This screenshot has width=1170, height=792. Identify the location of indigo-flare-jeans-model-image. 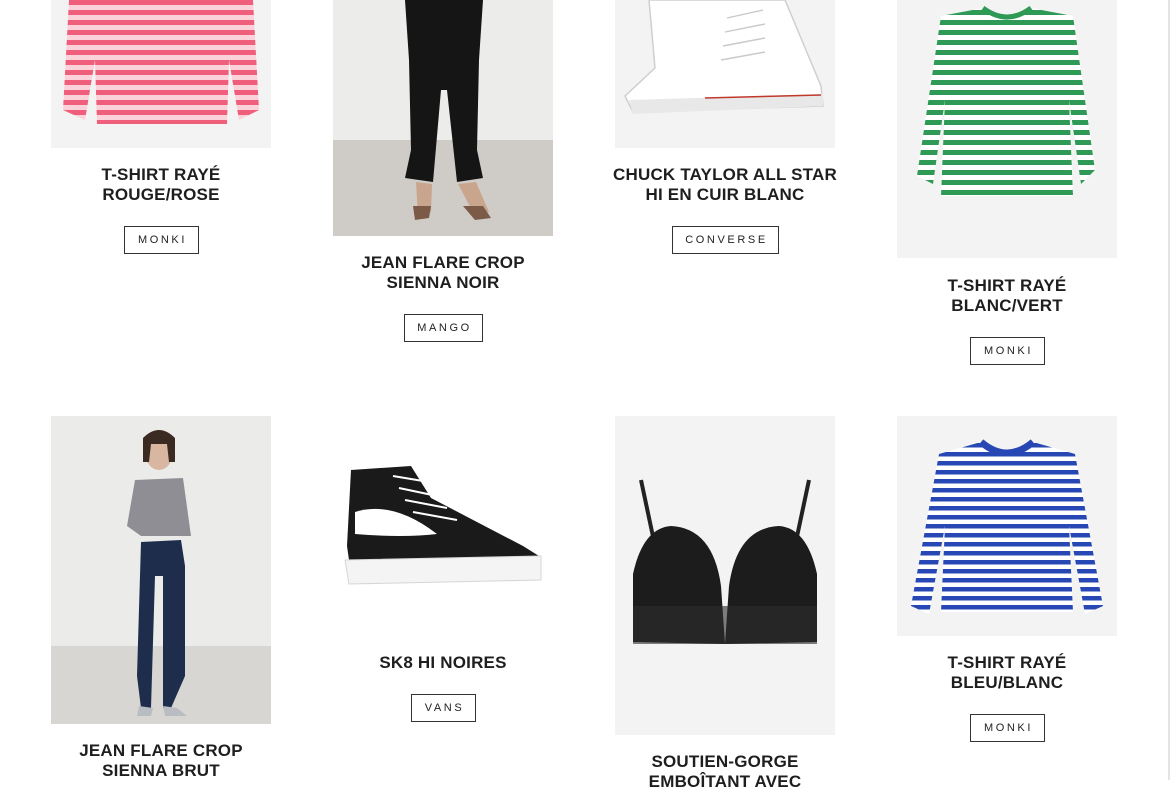
(161, 570).